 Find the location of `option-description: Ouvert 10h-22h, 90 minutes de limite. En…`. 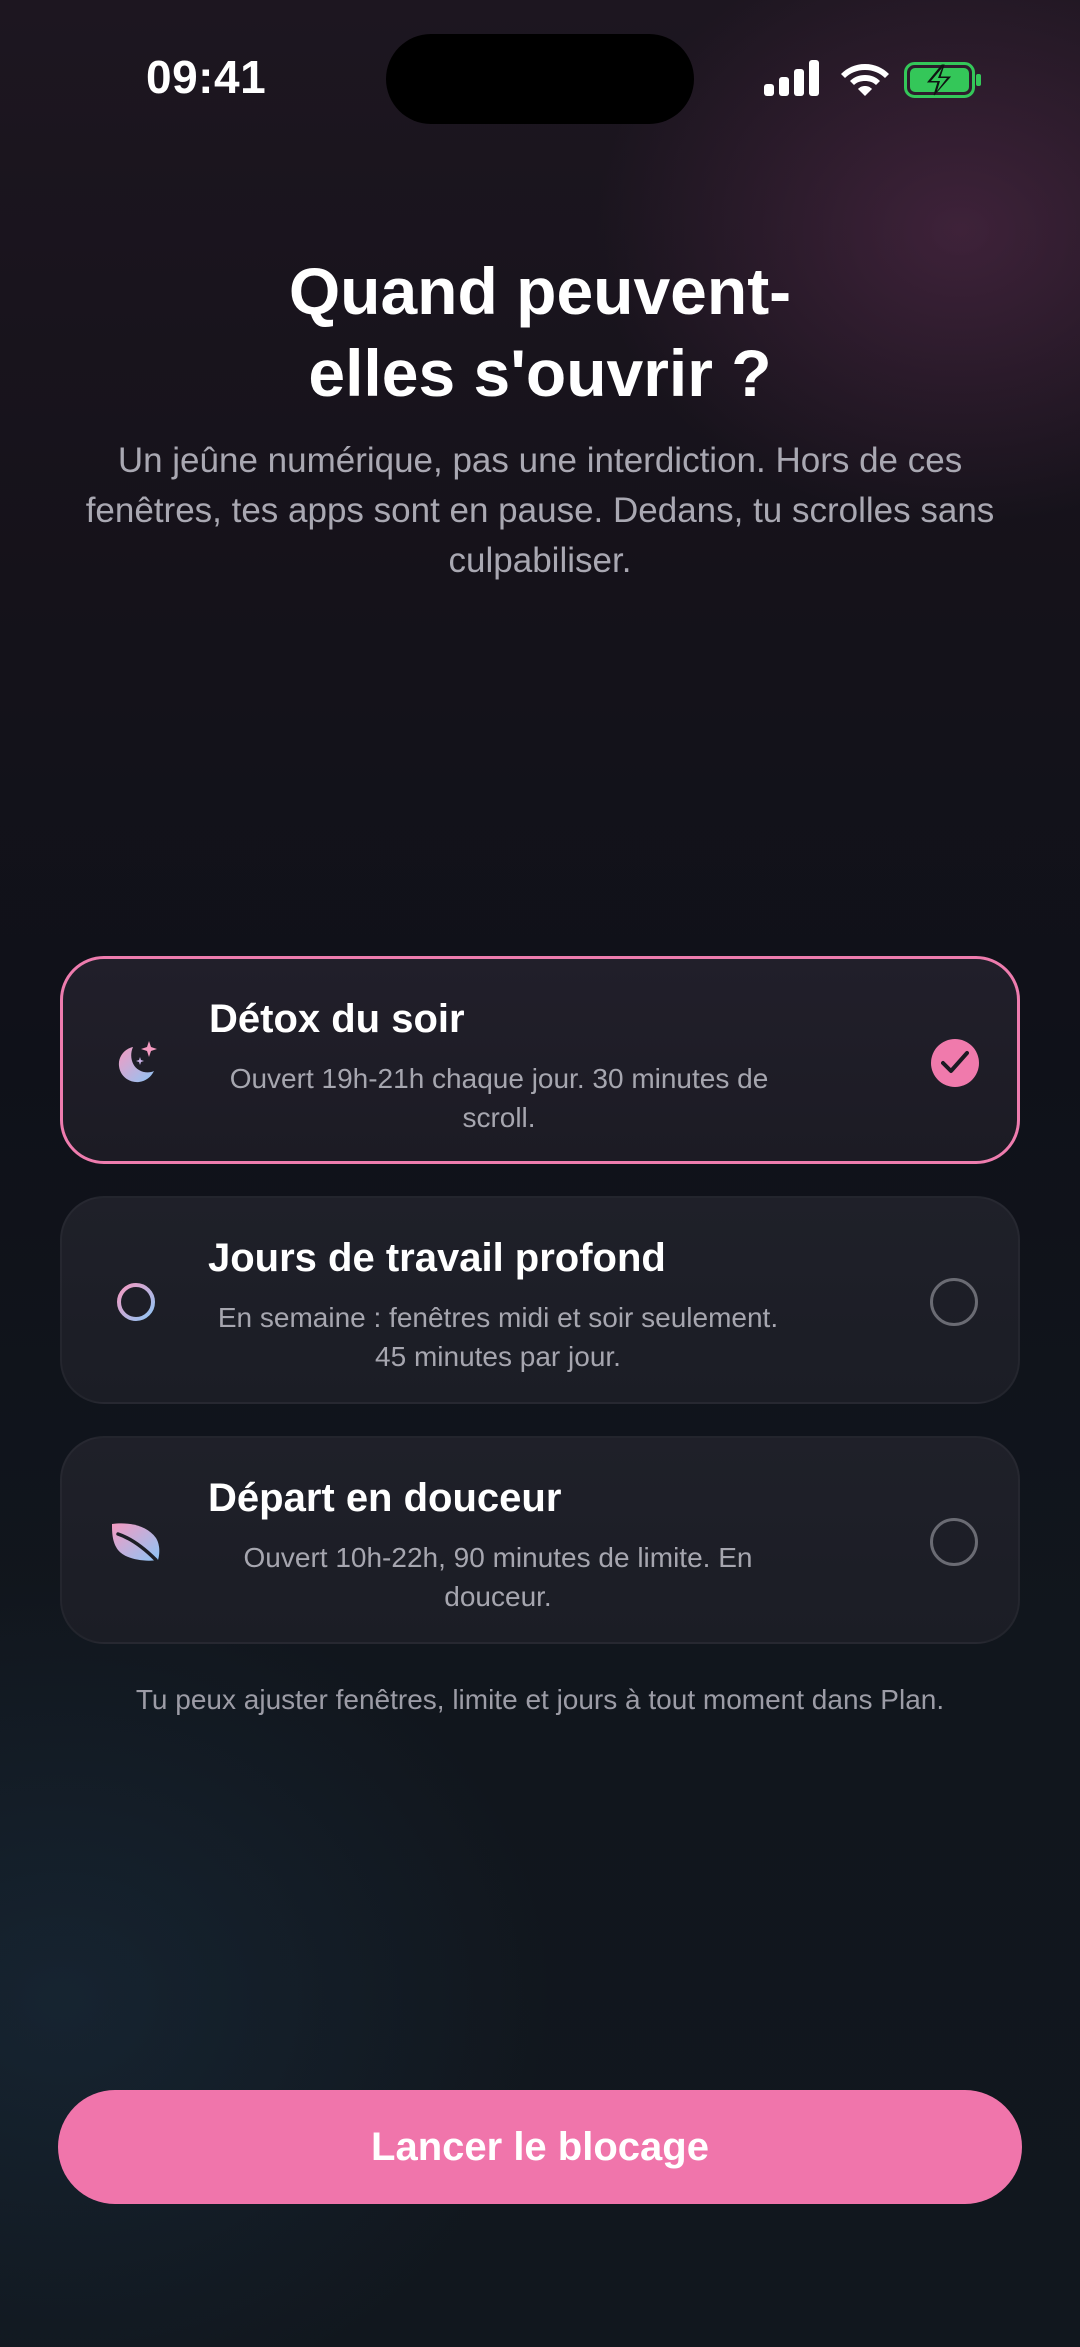

option-description: Ouvert 10h-22h, 90 minutes de limite. En… is located at coordinates (498, 1577).